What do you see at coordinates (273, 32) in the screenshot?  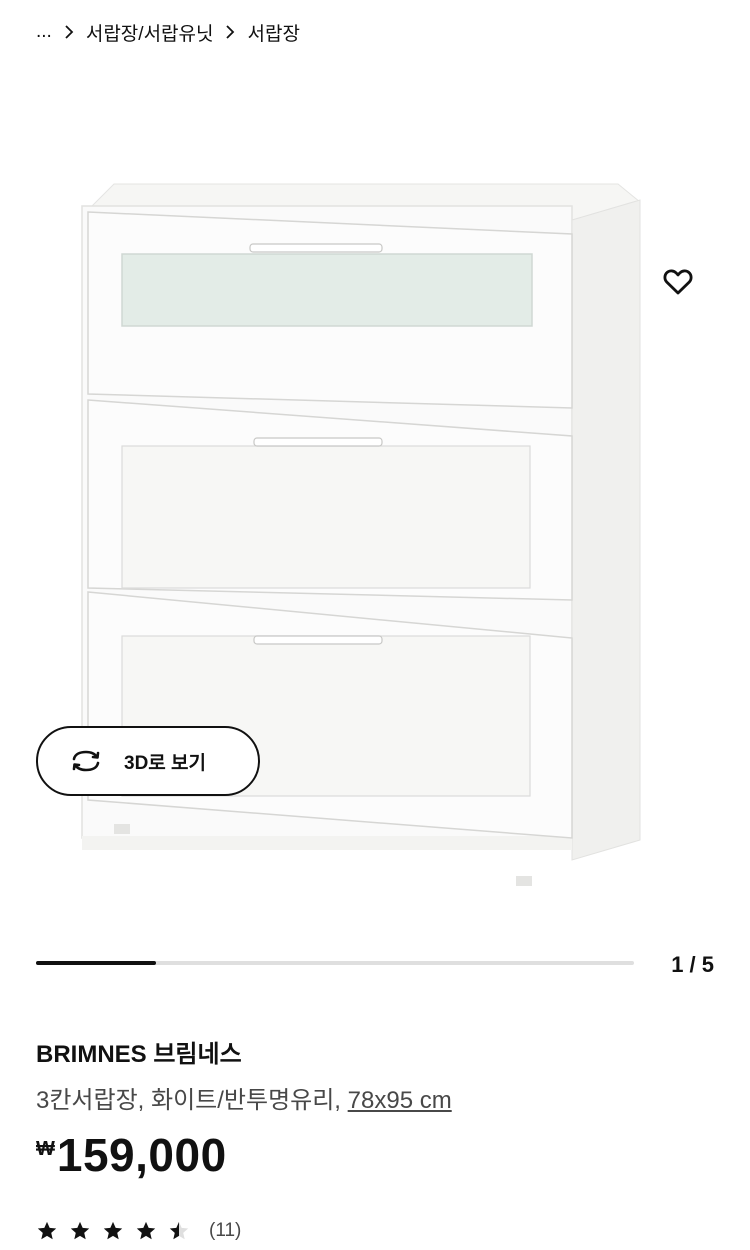 I see `breadcrumb-item-chest-of-drawers: 서랍장` at bounding box center [273, 32].